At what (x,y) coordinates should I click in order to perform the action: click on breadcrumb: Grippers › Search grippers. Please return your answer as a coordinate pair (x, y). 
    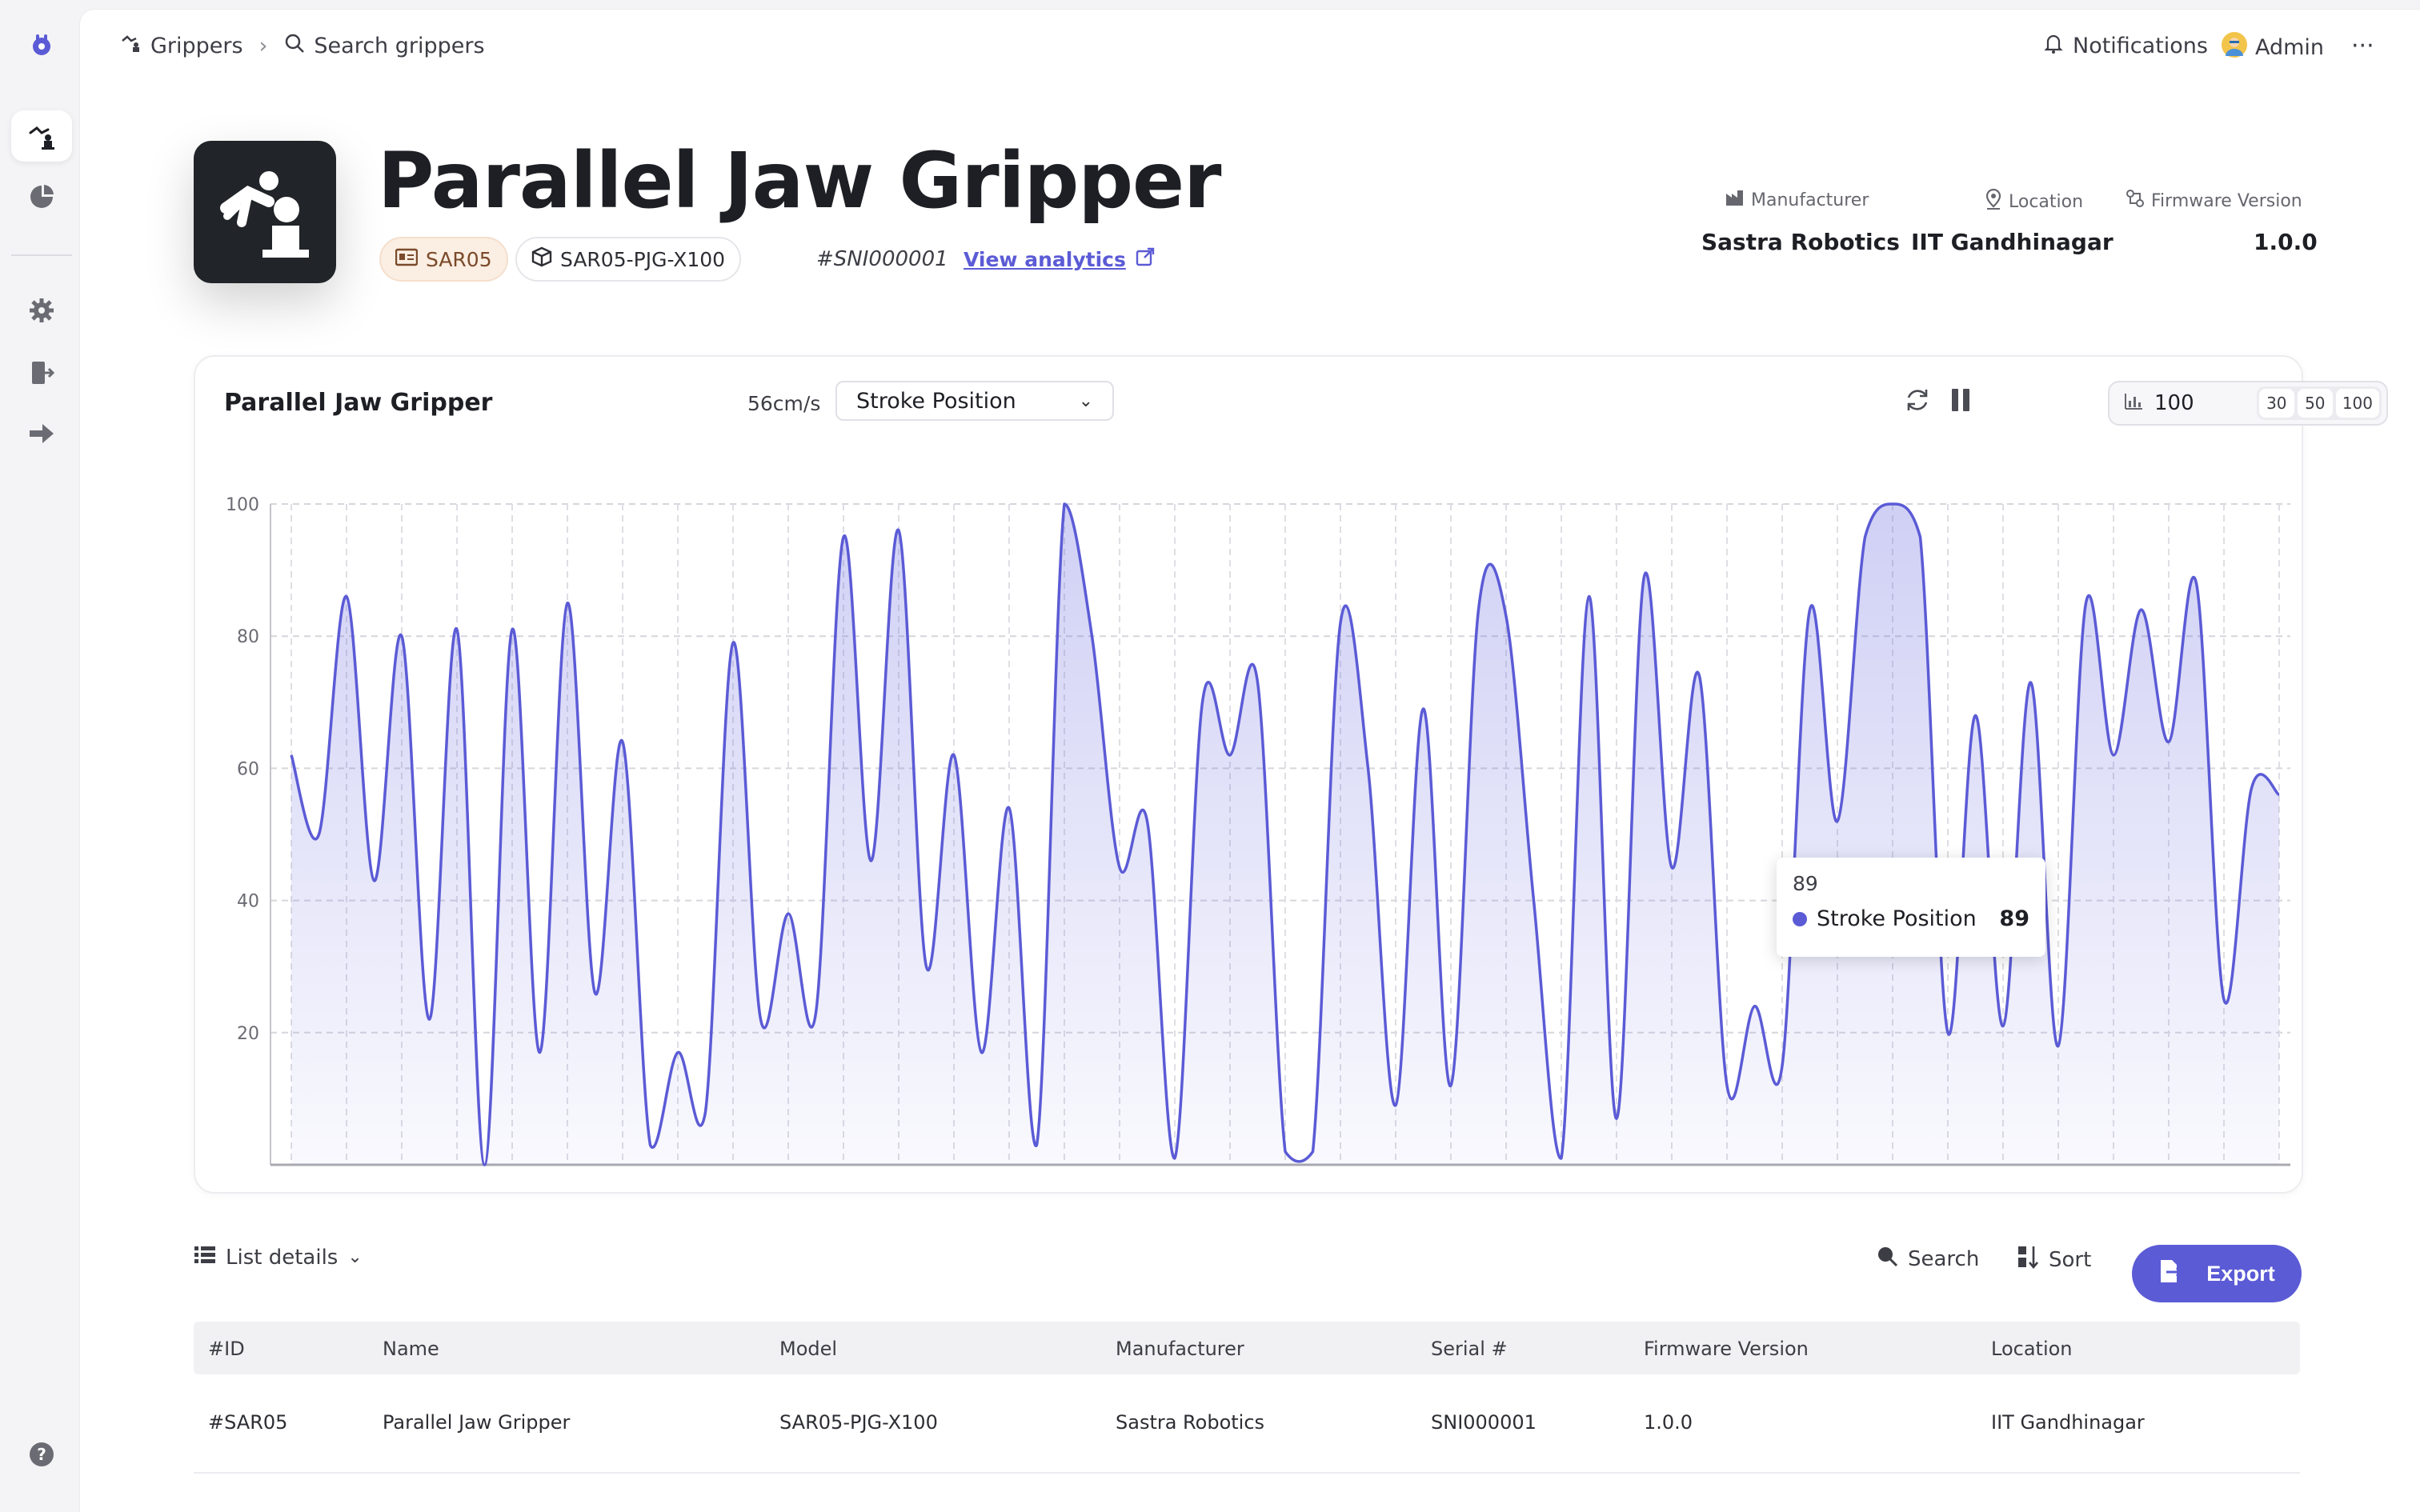
    Looking at the image, I should click on (302, 46).